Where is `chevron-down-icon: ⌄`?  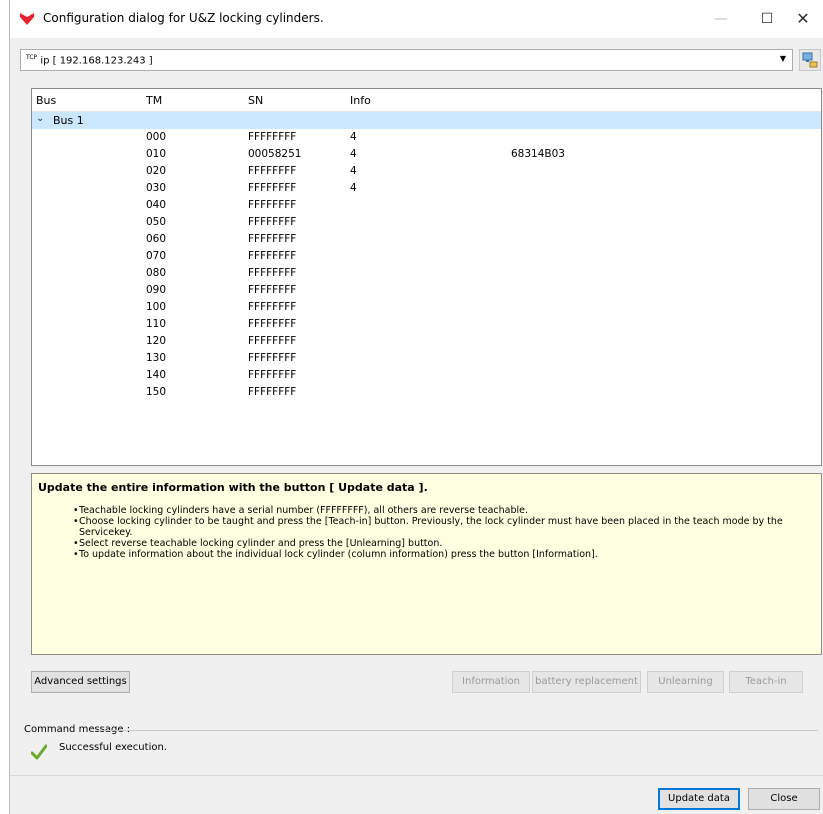
chevron-down-icon: ⌄ is located at coordinates (40, 118).